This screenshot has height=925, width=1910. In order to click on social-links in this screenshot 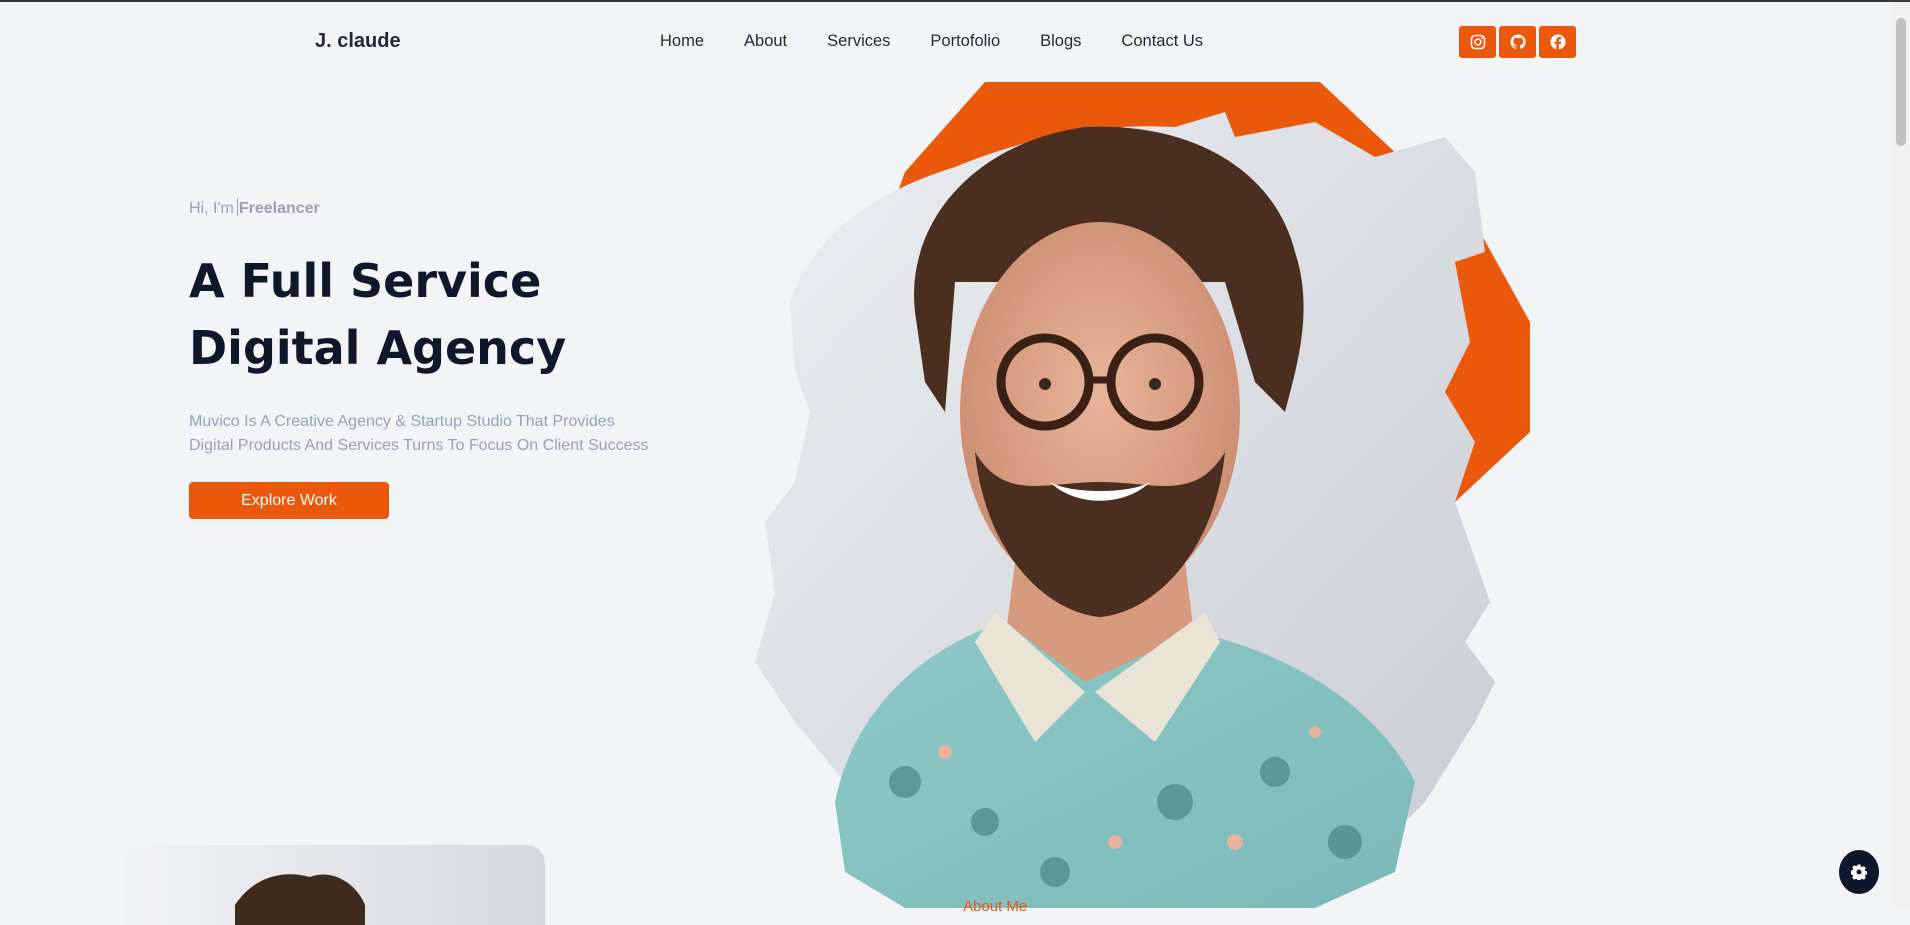, I will do `click(1518, 42)`.